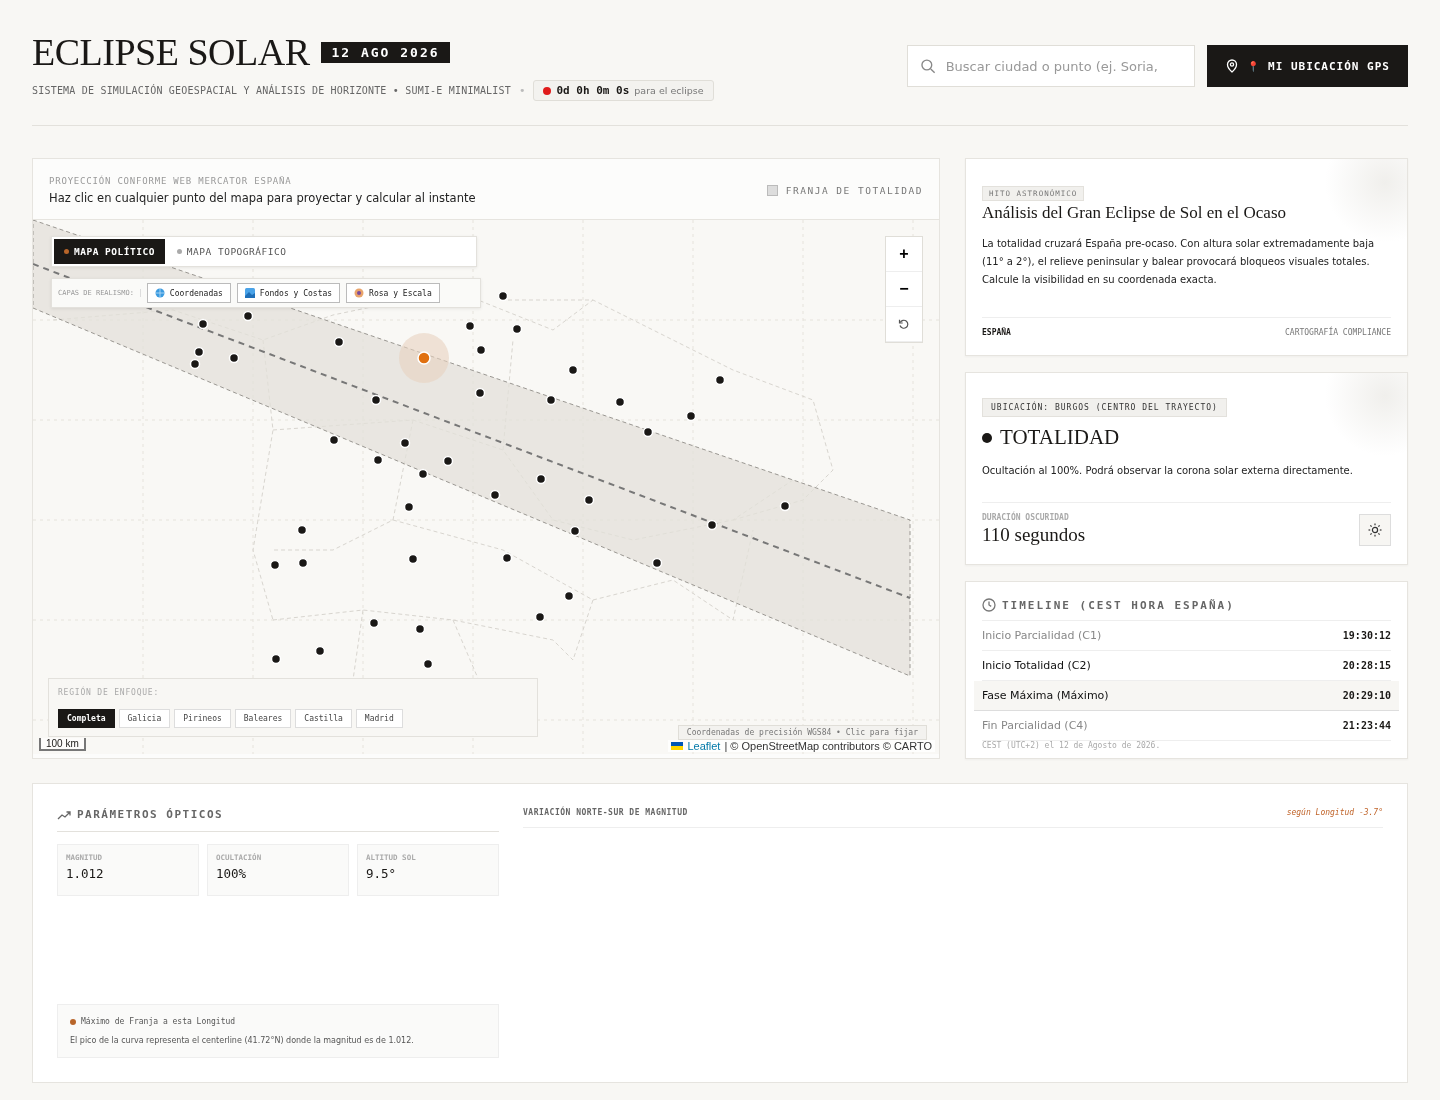  What do you see at coordinates (150, 814) in the screenshot?
I see `optics-title: PARÁMETROS ÓPTICOS` at bounding box center [150, 814].